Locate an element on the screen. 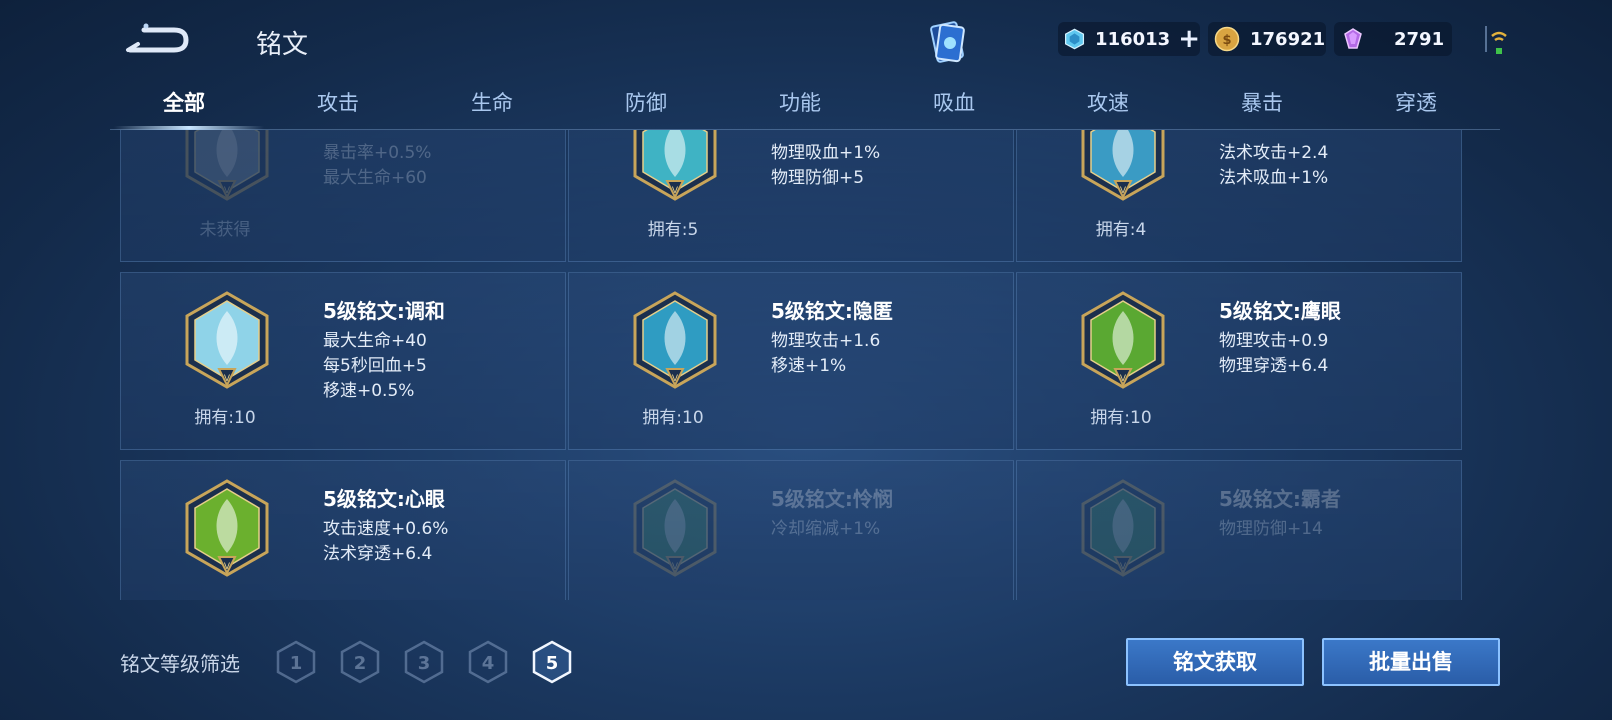 Image resolution: width=1612 pixels, height=720 pixels. stat-line: 物理攻击+0.9 is located at coordinates (1274, 341).